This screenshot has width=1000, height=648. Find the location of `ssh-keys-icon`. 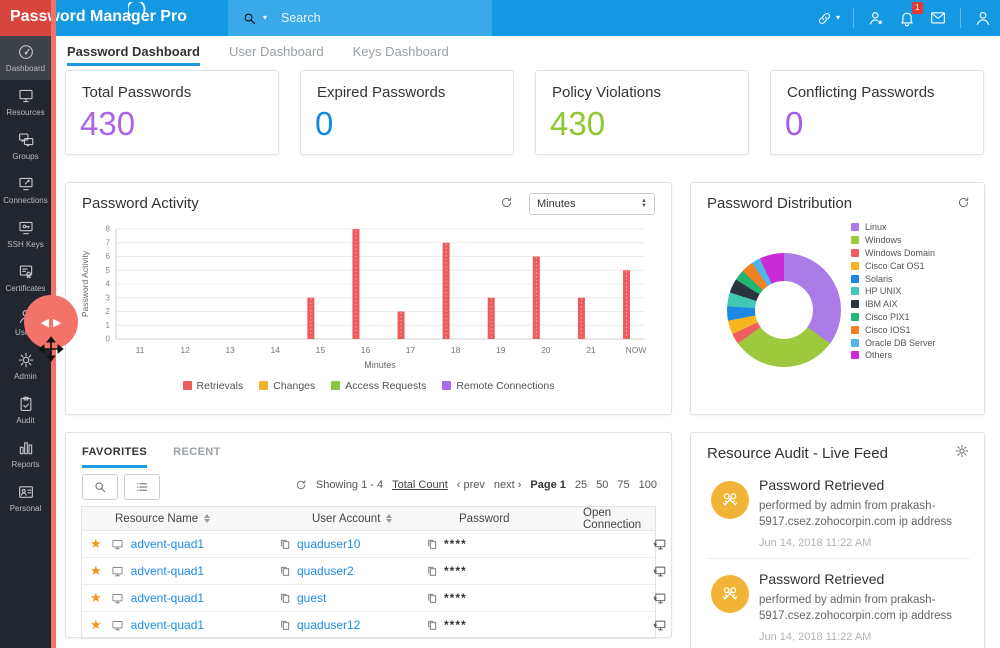

ssh-keys-icon is located at coordinates (25, 228).